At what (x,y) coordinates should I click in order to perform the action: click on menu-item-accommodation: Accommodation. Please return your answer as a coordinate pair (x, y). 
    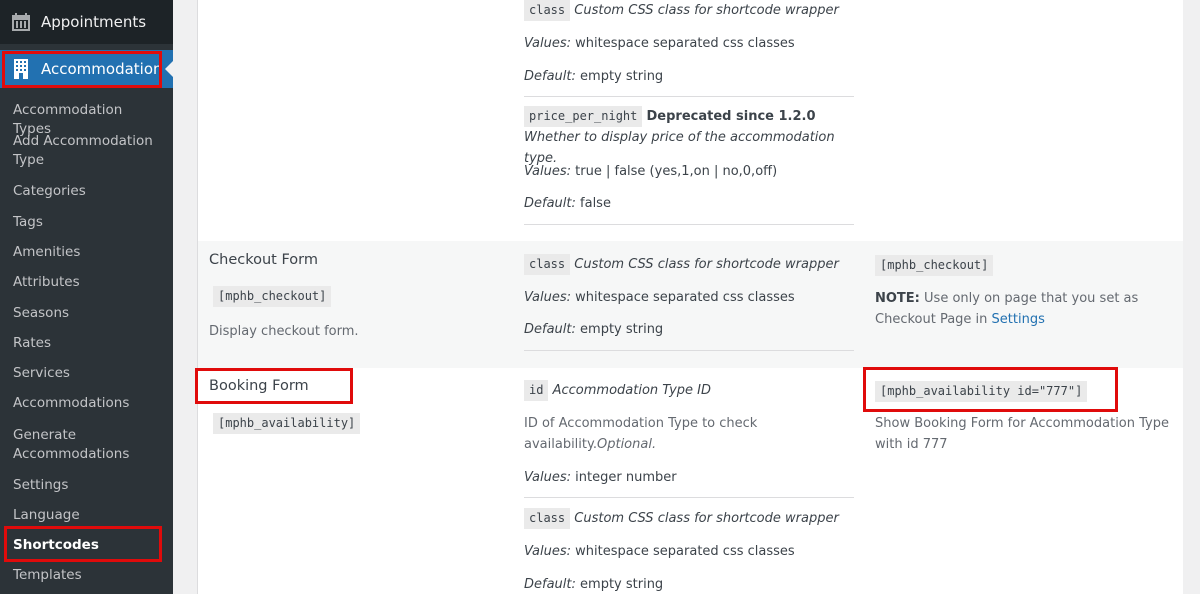
    Looking at the image, I should click on (86, 69).